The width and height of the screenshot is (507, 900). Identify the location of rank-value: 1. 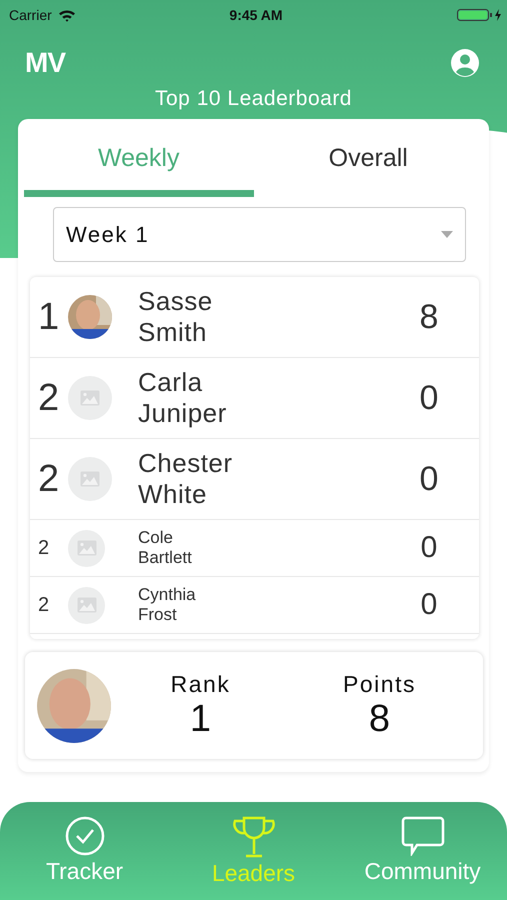
(201, 719).